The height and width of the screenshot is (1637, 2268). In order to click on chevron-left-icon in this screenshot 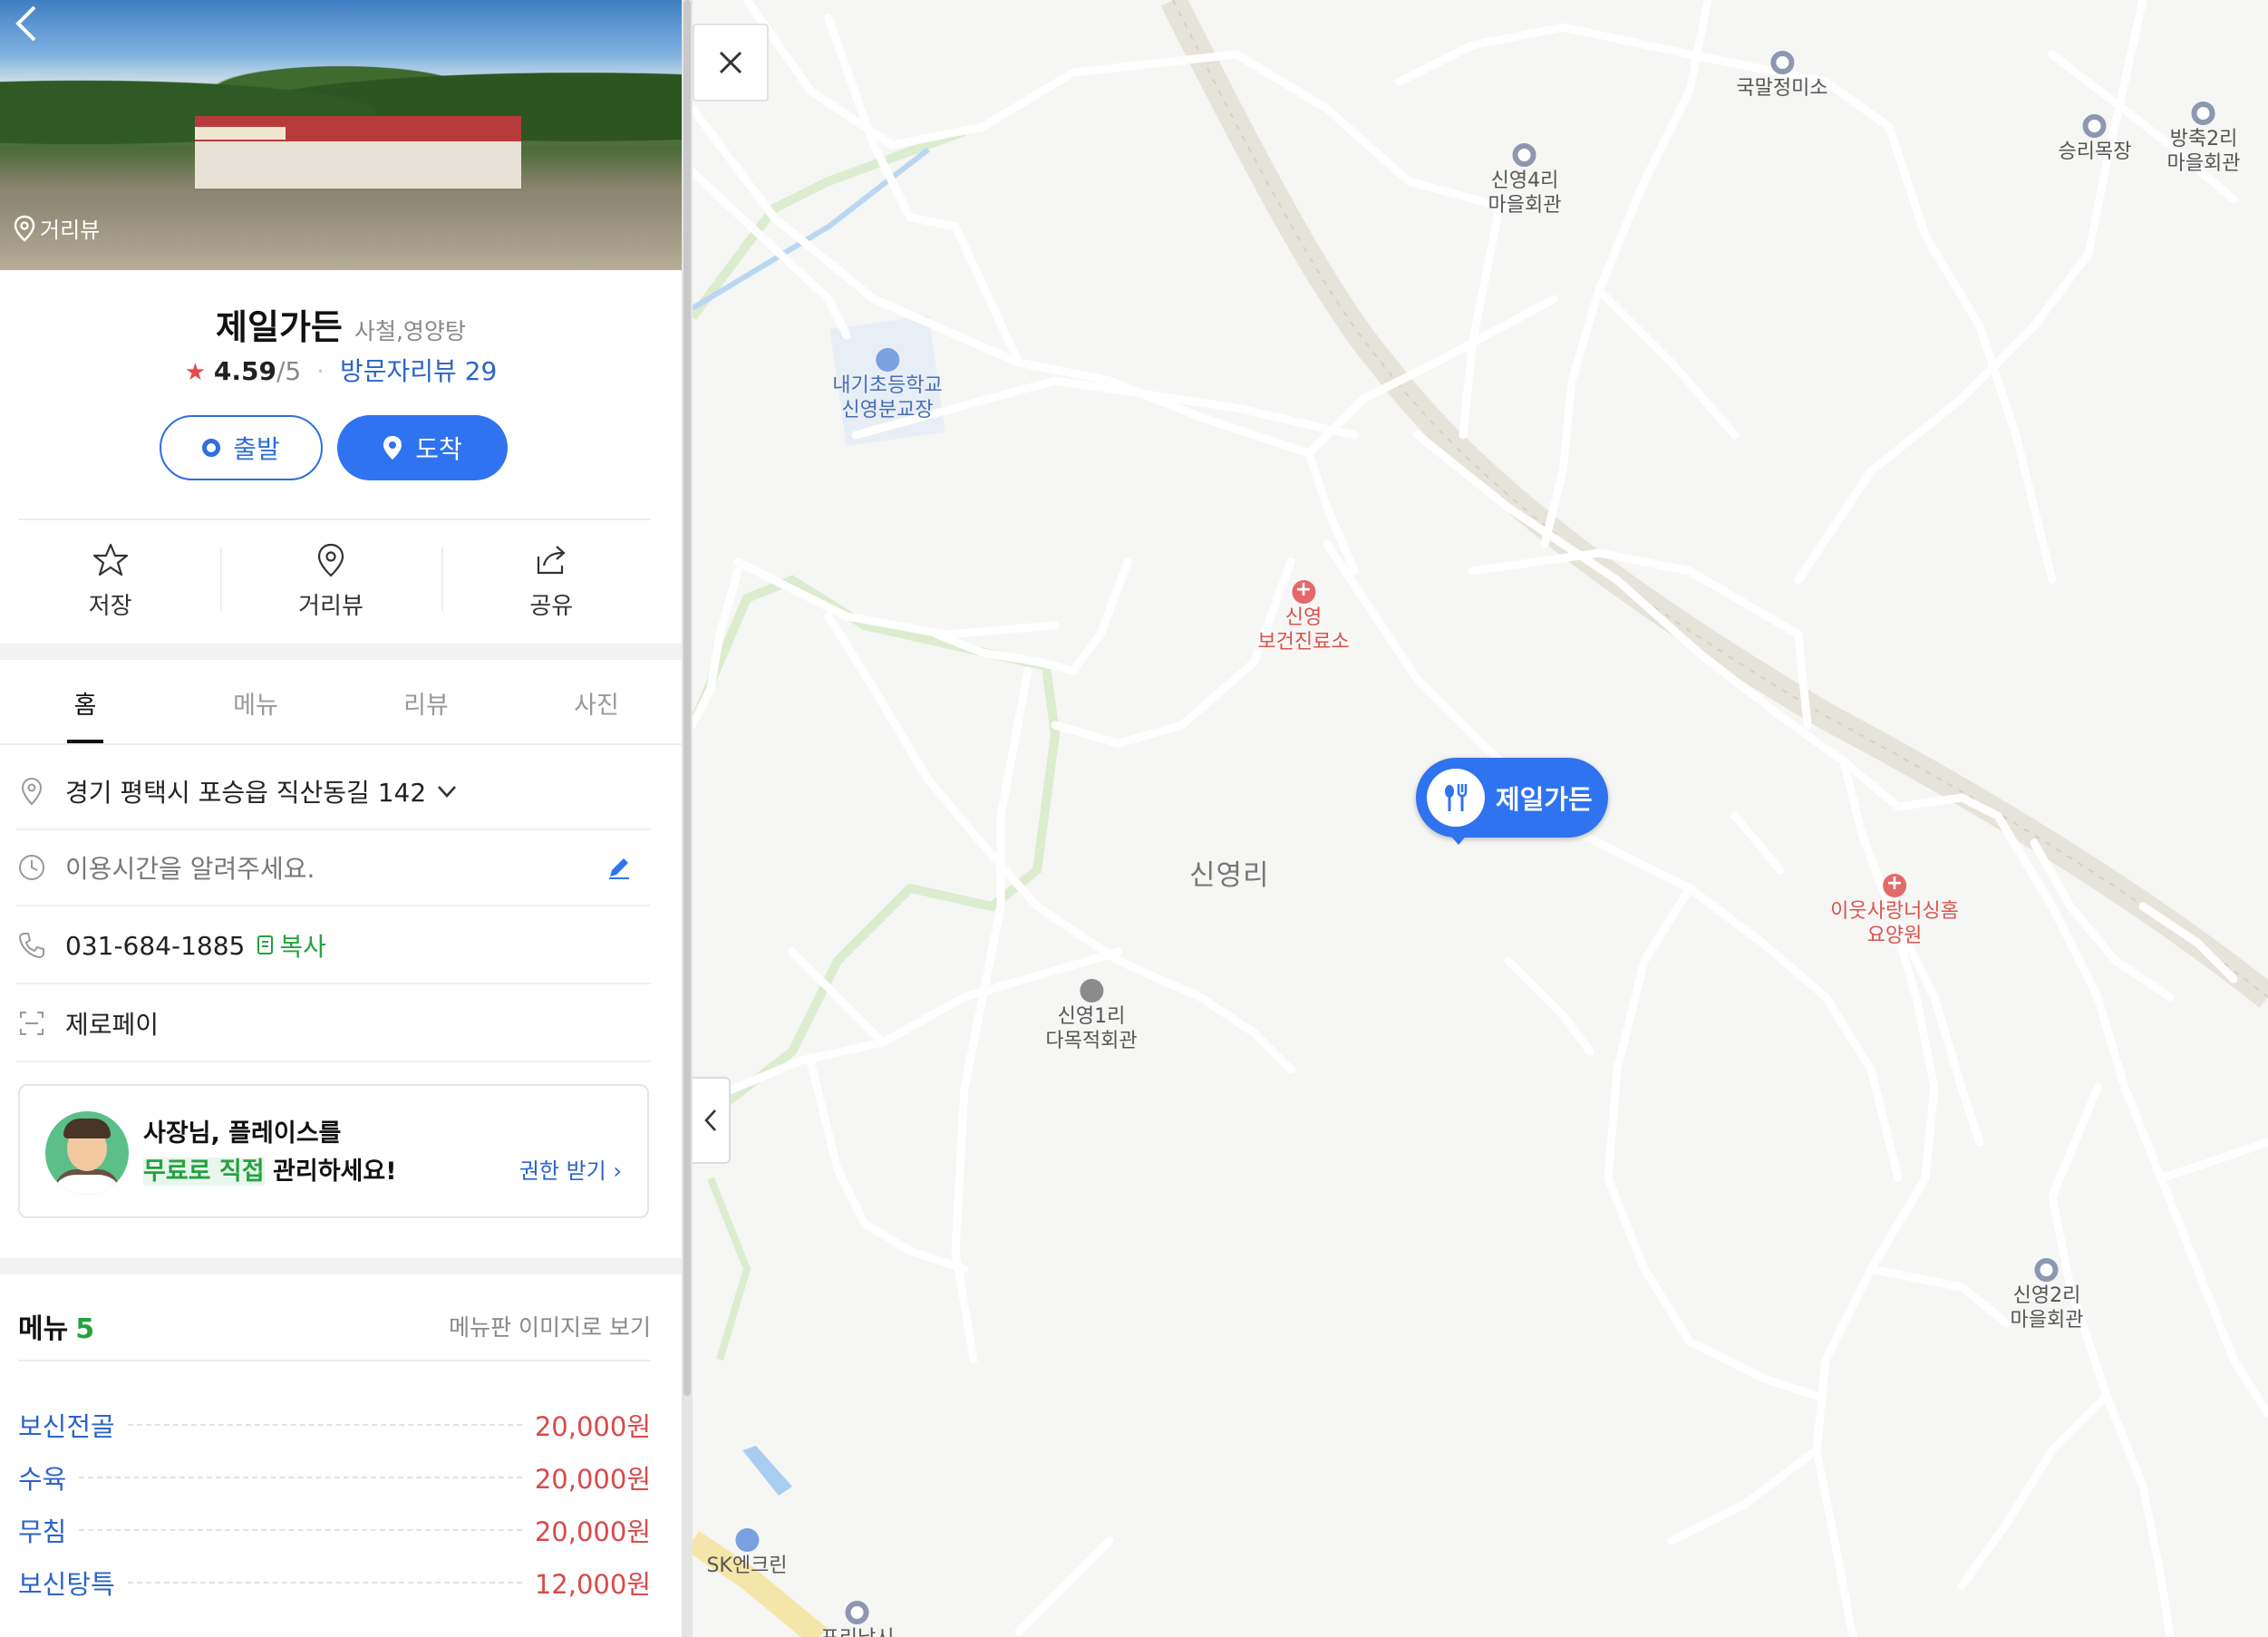, I will do `click(710, 1120)`.